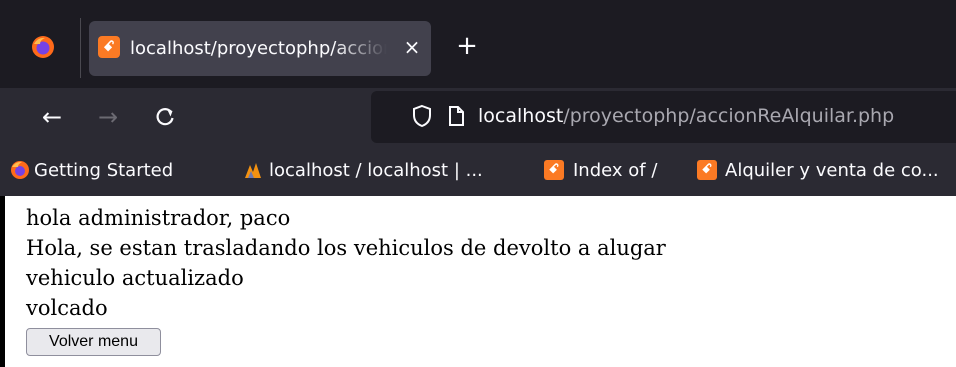 This screenshot has width=956, height=367. Describe the element at coordinates (158, 218) in the screenshot. I see `greeting-text: hola administrador, paco` at that location.